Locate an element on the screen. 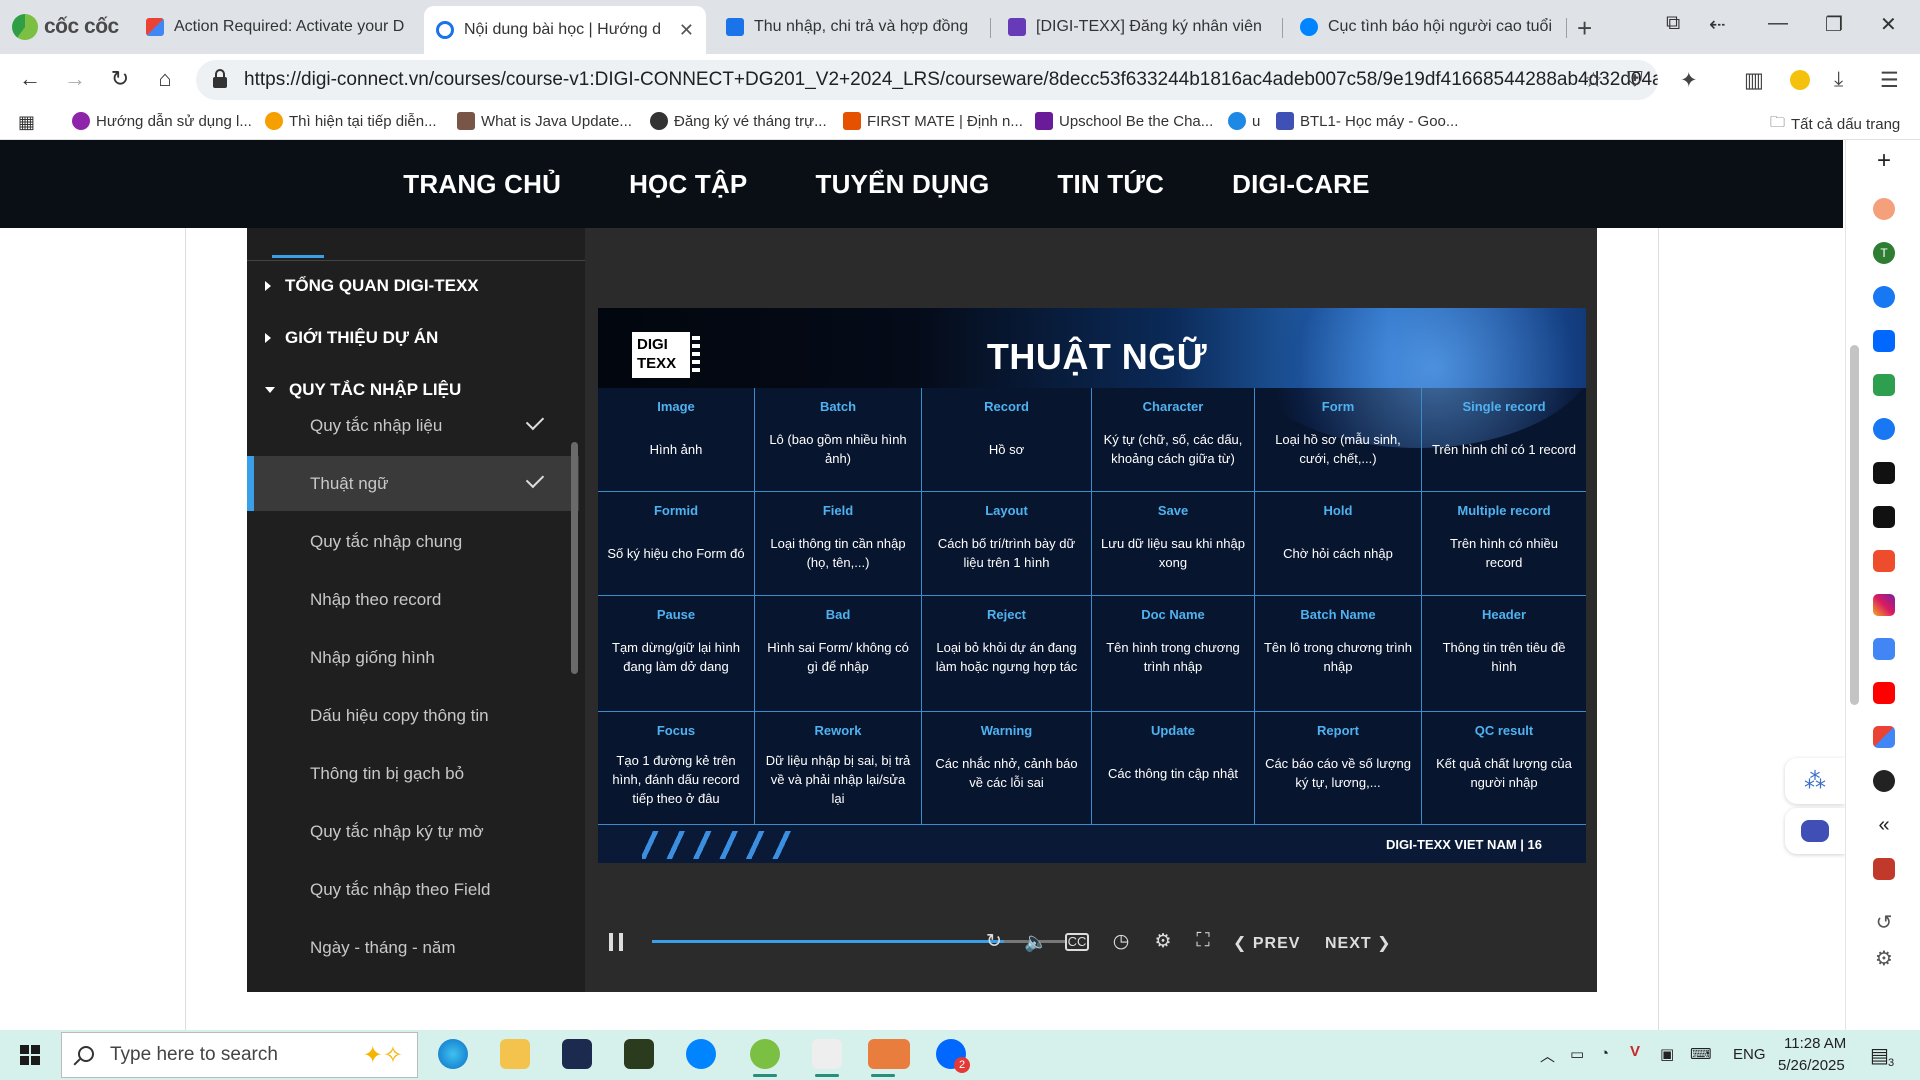 The image size is (1920, 1080). playback-speed-icon: ◷ is located at coordinates (1121, 941).